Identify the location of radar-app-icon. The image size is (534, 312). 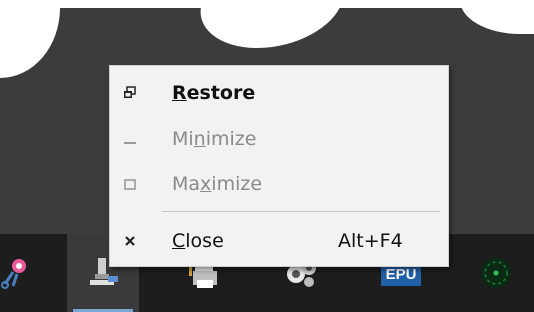
(496, 273).